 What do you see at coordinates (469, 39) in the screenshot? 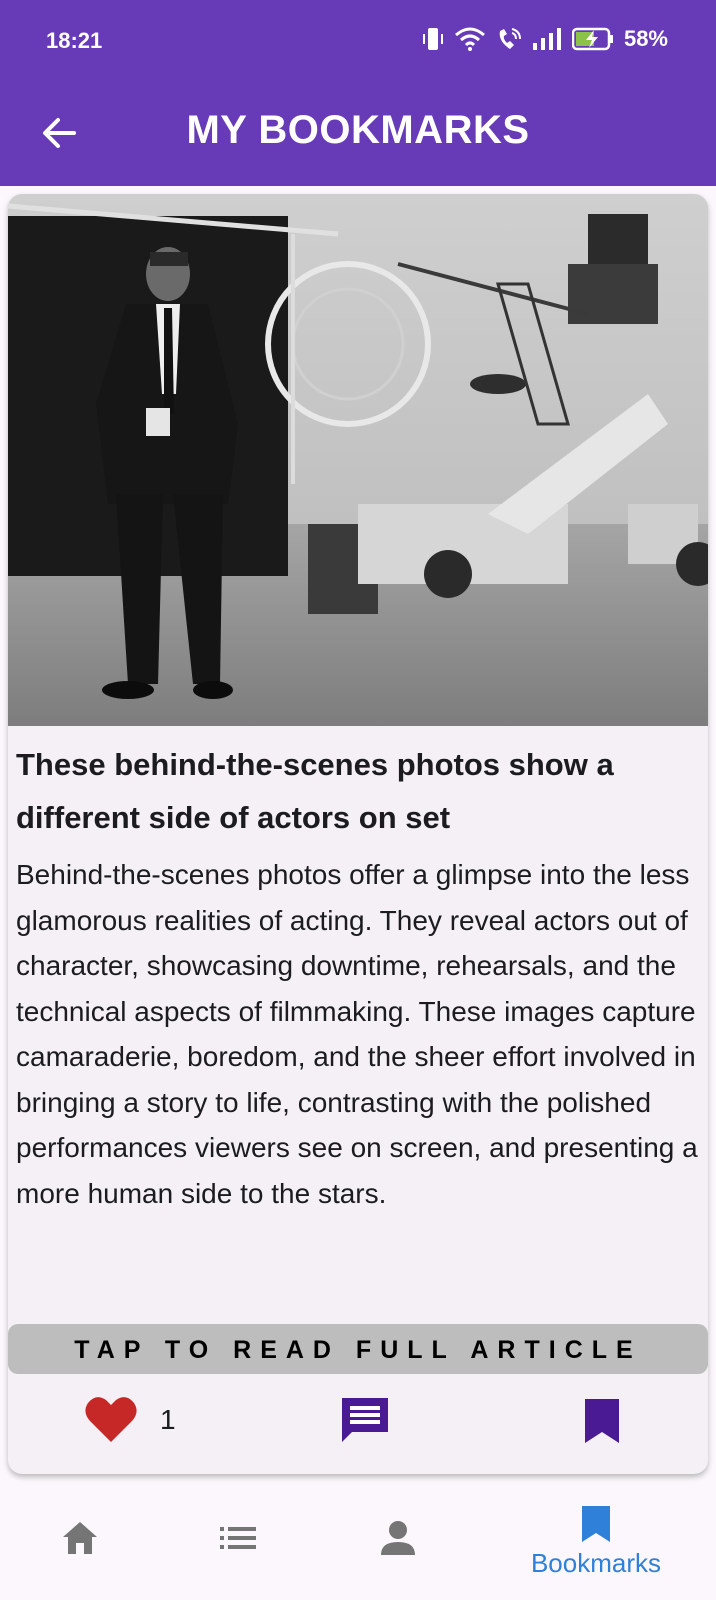
I see `wifi-icon` at bounding box center [469, 39].